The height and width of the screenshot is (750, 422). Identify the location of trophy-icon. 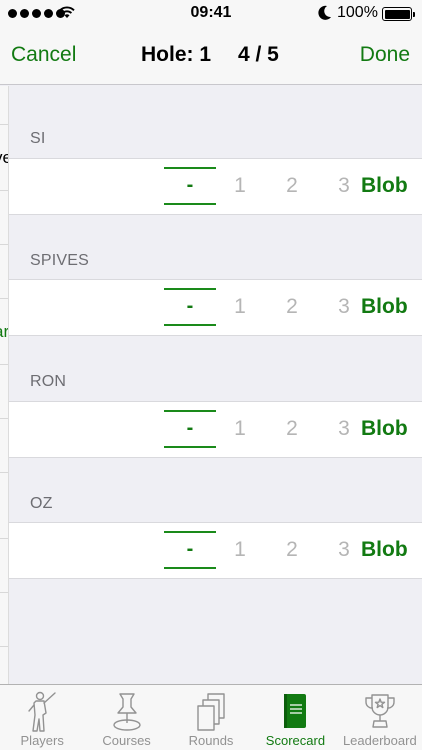
(380, 711).